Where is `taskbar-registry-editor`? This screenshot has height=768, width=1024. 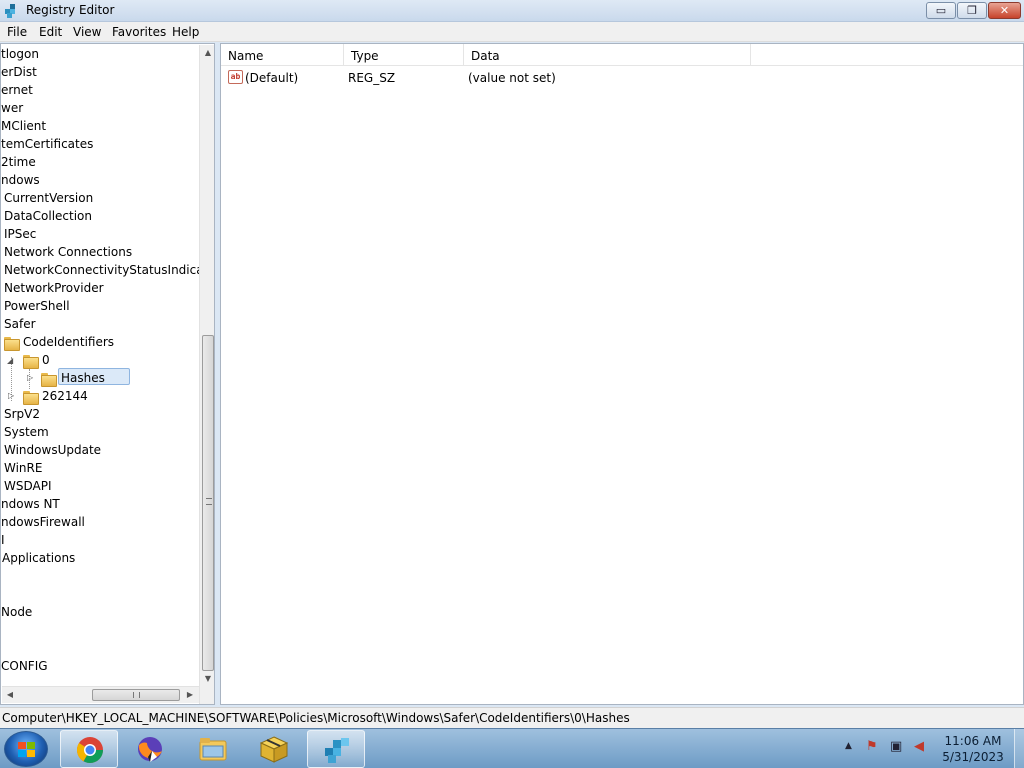 taskbar-registry-editor is located at coordinates (336, 749).